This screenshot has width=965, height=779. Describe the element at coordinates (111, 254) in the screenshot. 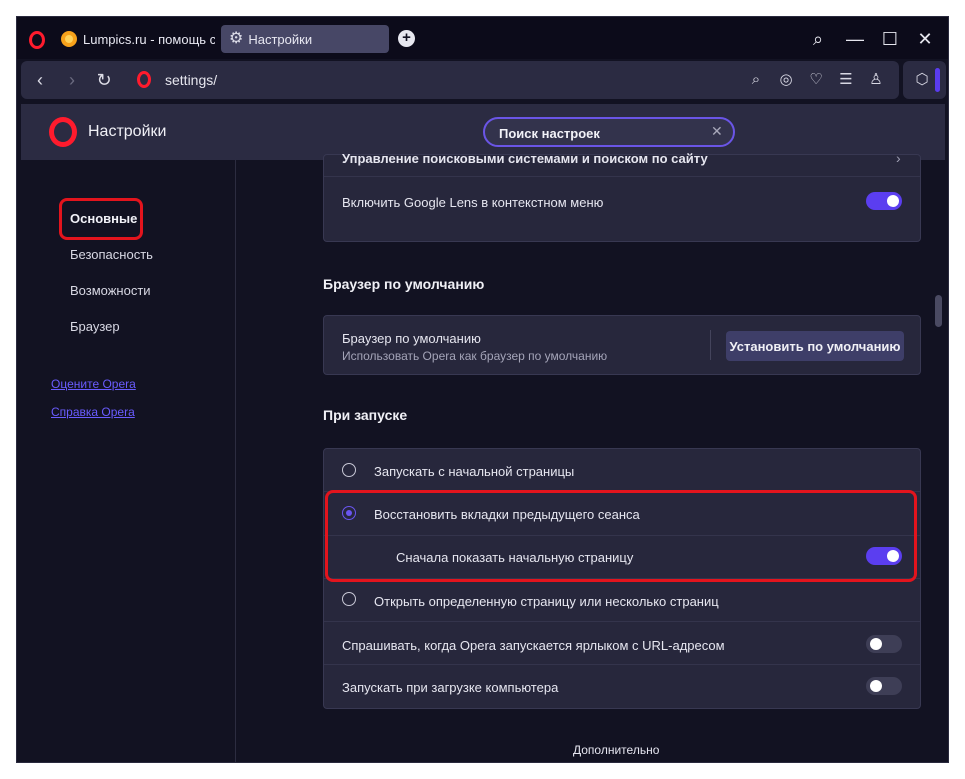

I see `sidebar-item-security: Безопасность` at that location.